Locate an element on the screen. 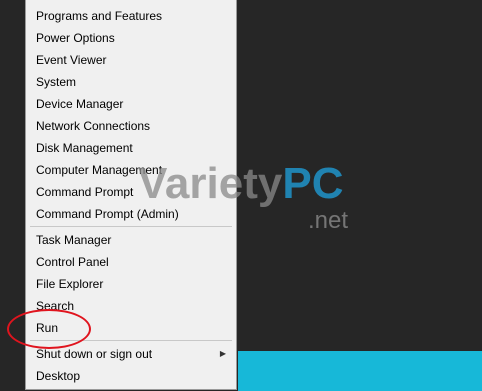 The height and width of the screenshot is (391, 482). menu-item-programs-and-features: Programs and Features is located at coordinates (131, 16).